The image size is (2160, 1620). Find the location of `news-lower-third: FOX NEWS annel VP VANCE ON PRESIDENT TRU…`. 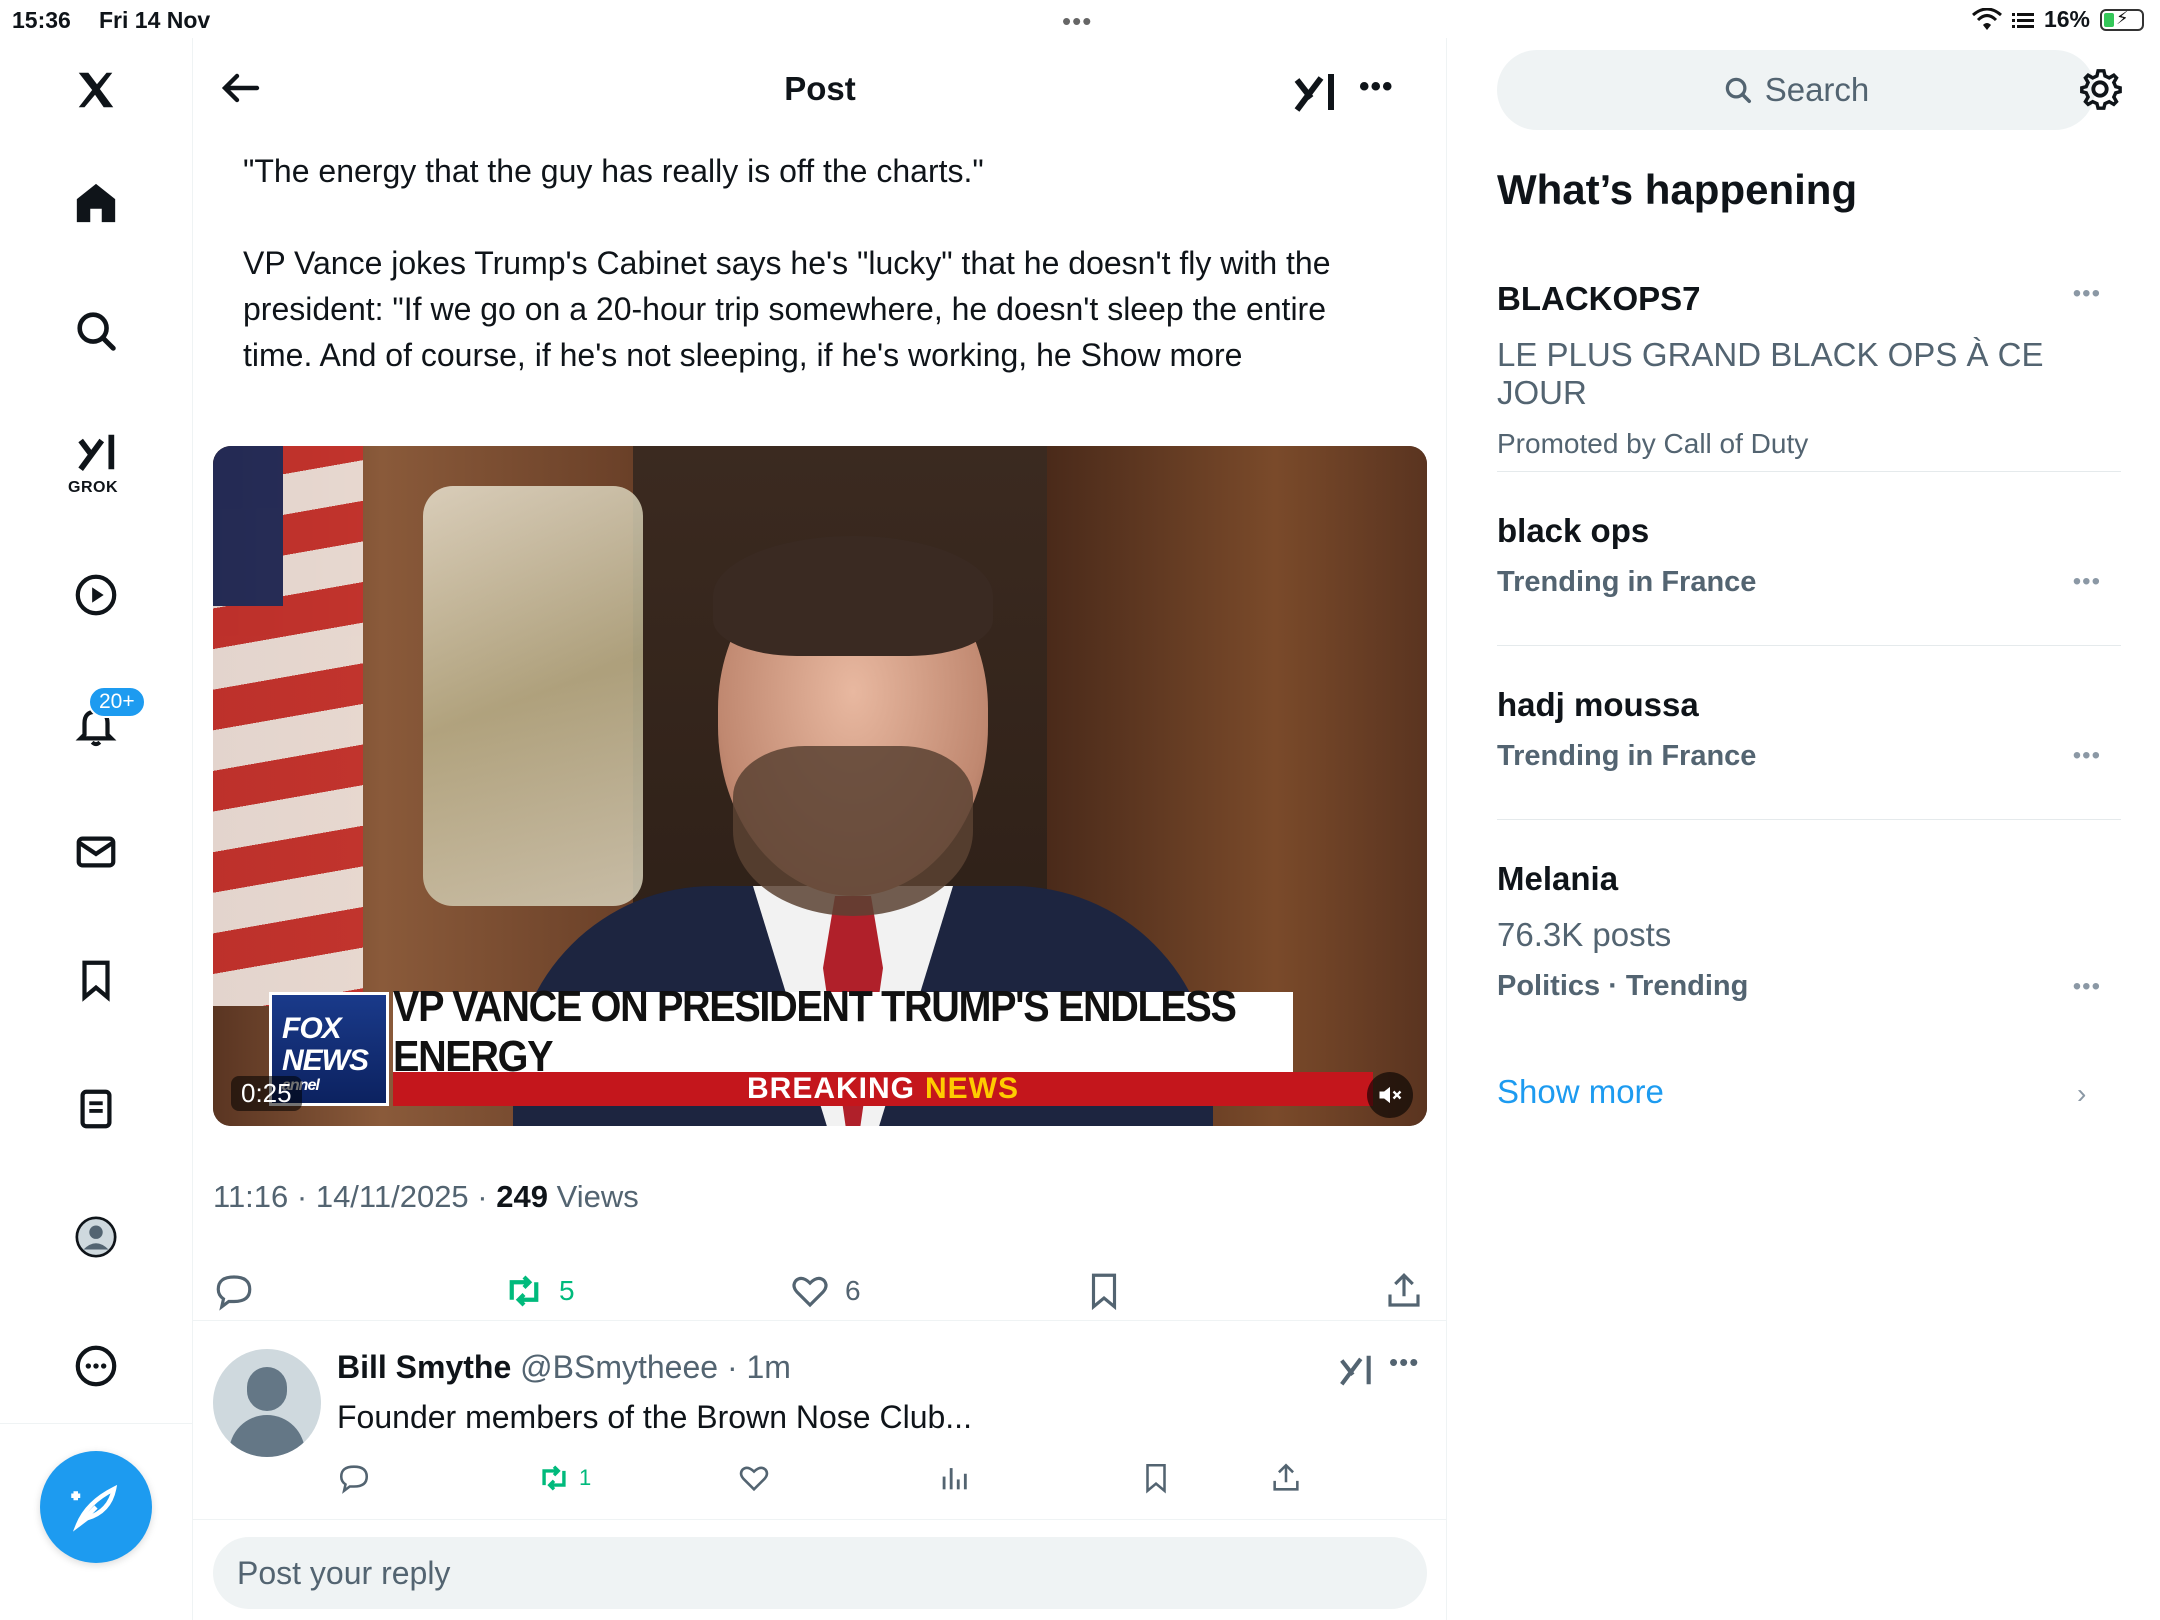

news-lower-third: FOX NEWS annel VP VANCE ON PRESIDENT TRU… is located at coordinates (831, 1044).